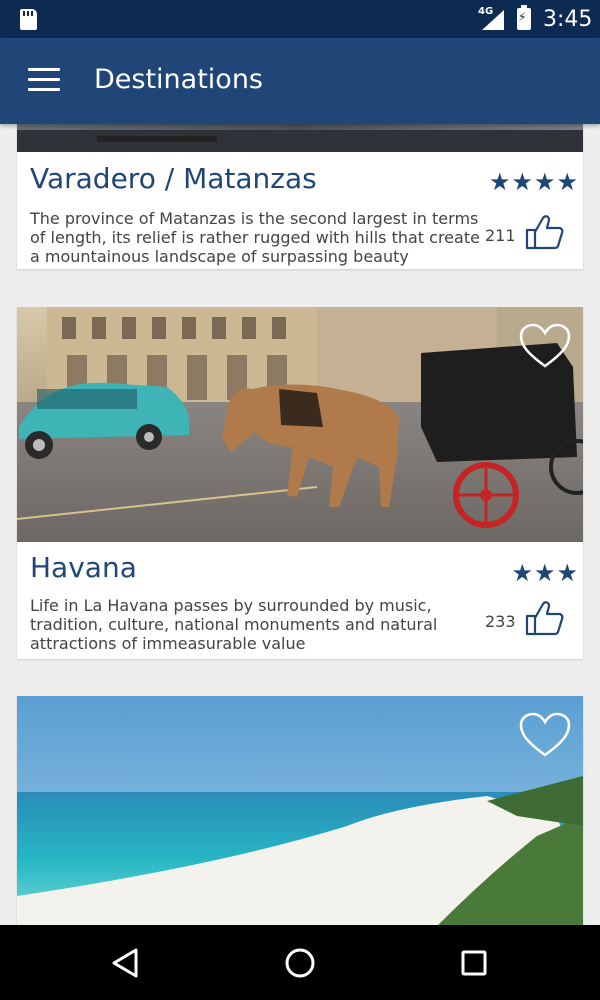 The height and width of the screenshot is (1000, 600). I want to click on page-title: Destinations, so click(179, 79).